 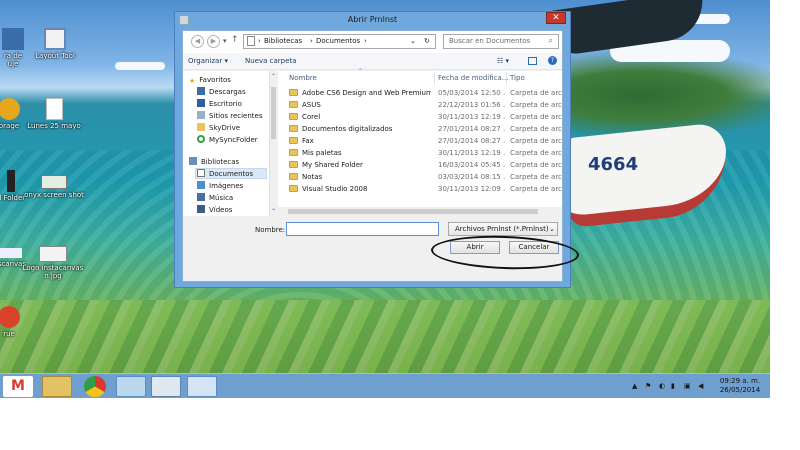 I want to click on show-hidden-icons-icon: ▲, so click(x=634, y=386).